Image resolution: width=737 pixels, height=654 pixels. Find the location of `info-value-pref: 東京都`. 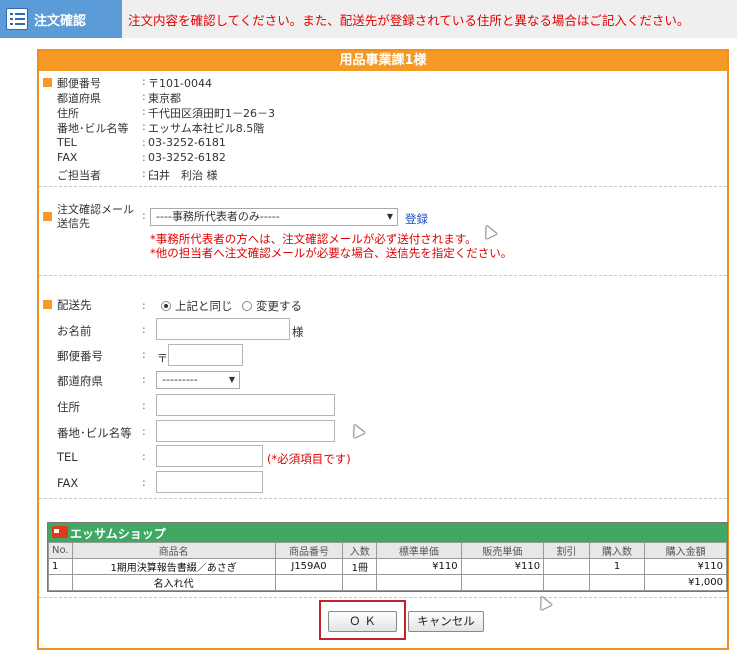

info-value-pref: 東京都 is located at coordinates (164, 98).